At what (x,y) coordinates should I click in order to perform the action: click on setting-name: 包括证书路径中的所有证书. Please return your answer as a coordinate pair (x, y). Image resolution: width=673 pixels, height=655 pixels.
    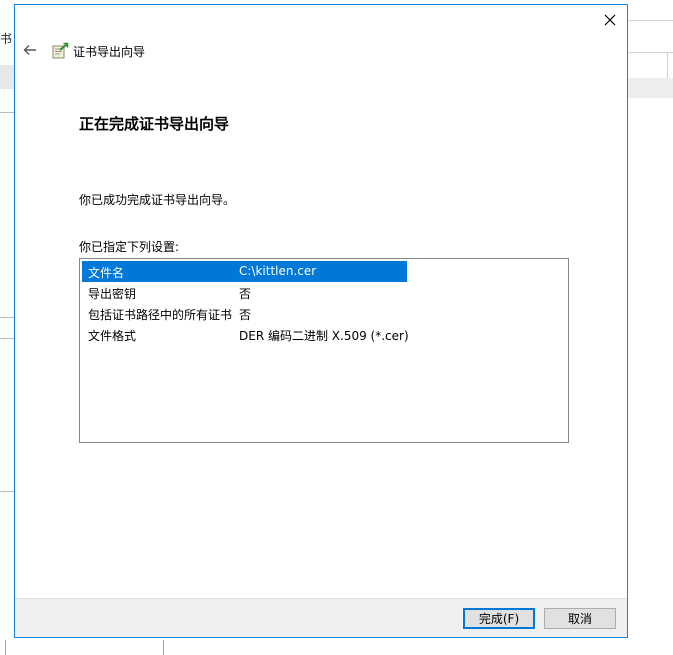
    Looking at the image, I should click on (160, 315).